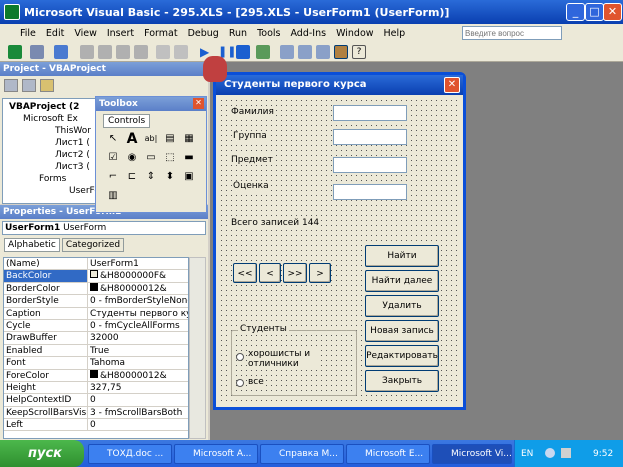 This screenshot has height=467, width=623. What do you see at coordinates (163, 52) in the screenshot?
I see `undo-icon` at bounding box center [163, 52].